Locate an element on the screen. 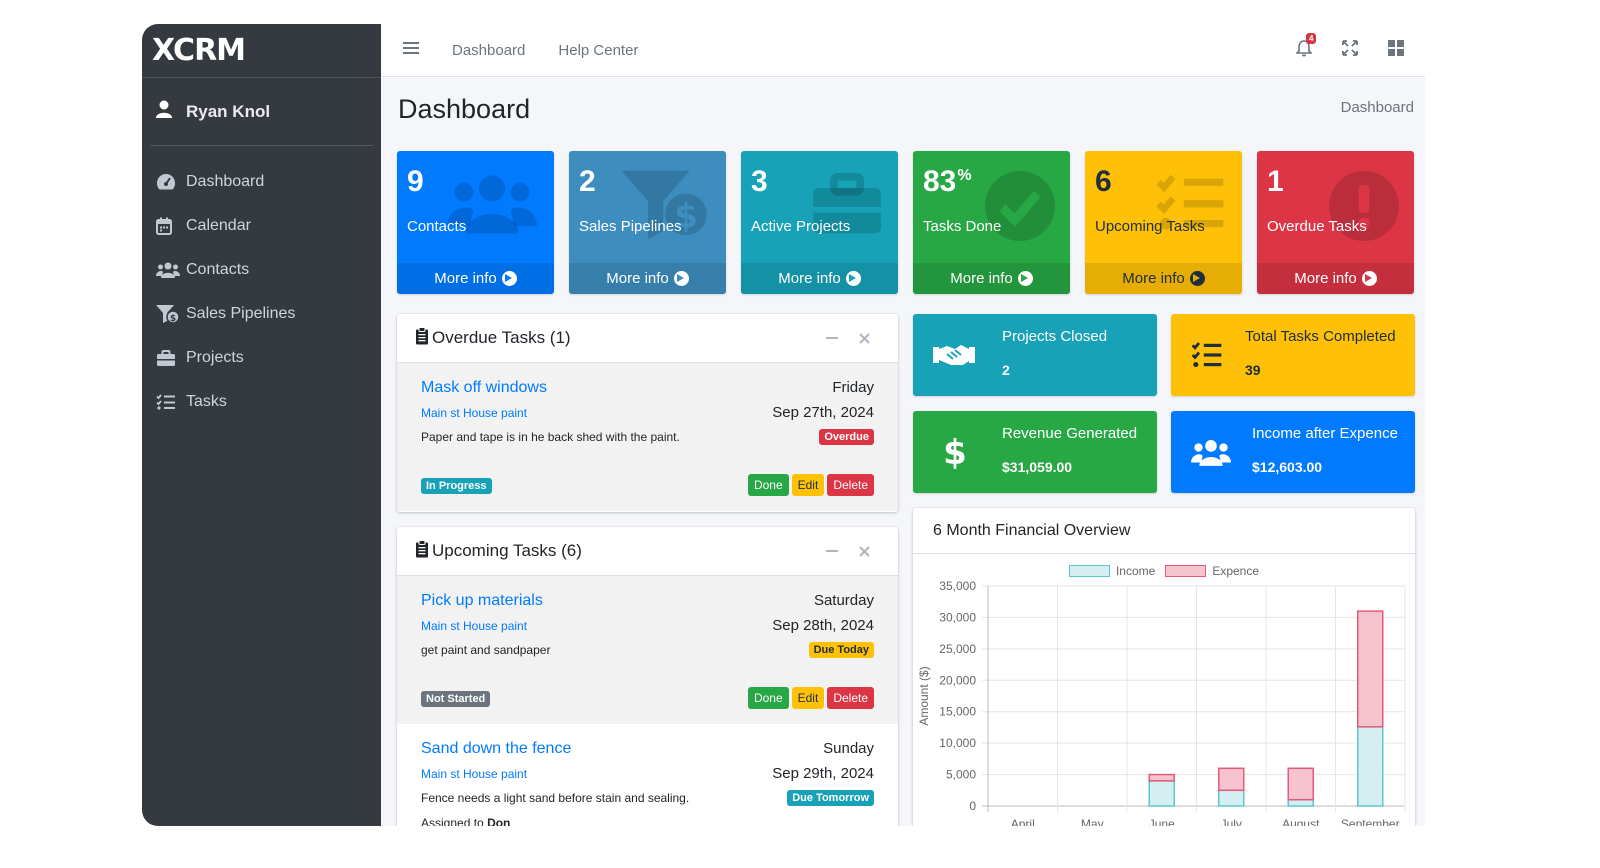 Image resolution: width=1600 pixels, height=868 pixels. task-actions: Done Edit Delete is located at coordinates (810, 485).